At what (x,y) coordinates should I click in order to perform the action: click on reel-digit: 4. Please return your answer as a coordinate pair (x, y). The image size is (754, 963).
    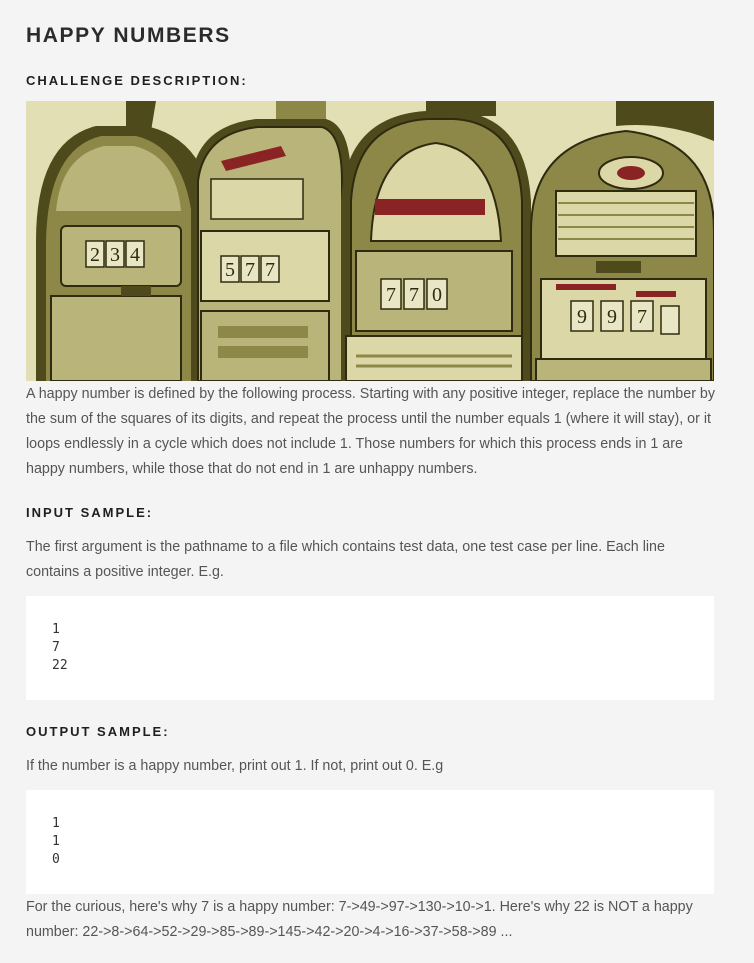
    Looking at the image, I should click on (135, 255).